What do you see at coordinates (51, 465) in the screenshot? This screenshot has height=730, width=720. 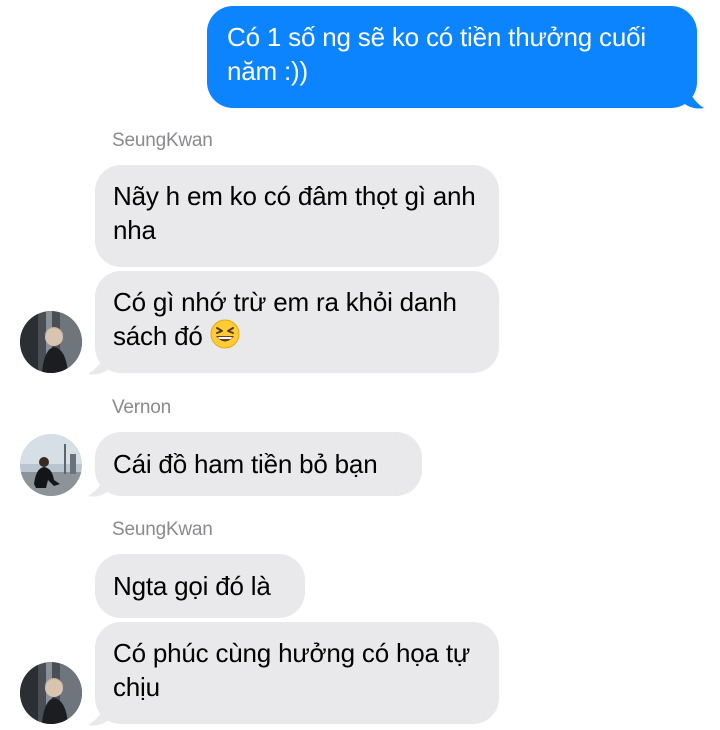 I see `vernon-avatar` at bounding box center [51, 465].